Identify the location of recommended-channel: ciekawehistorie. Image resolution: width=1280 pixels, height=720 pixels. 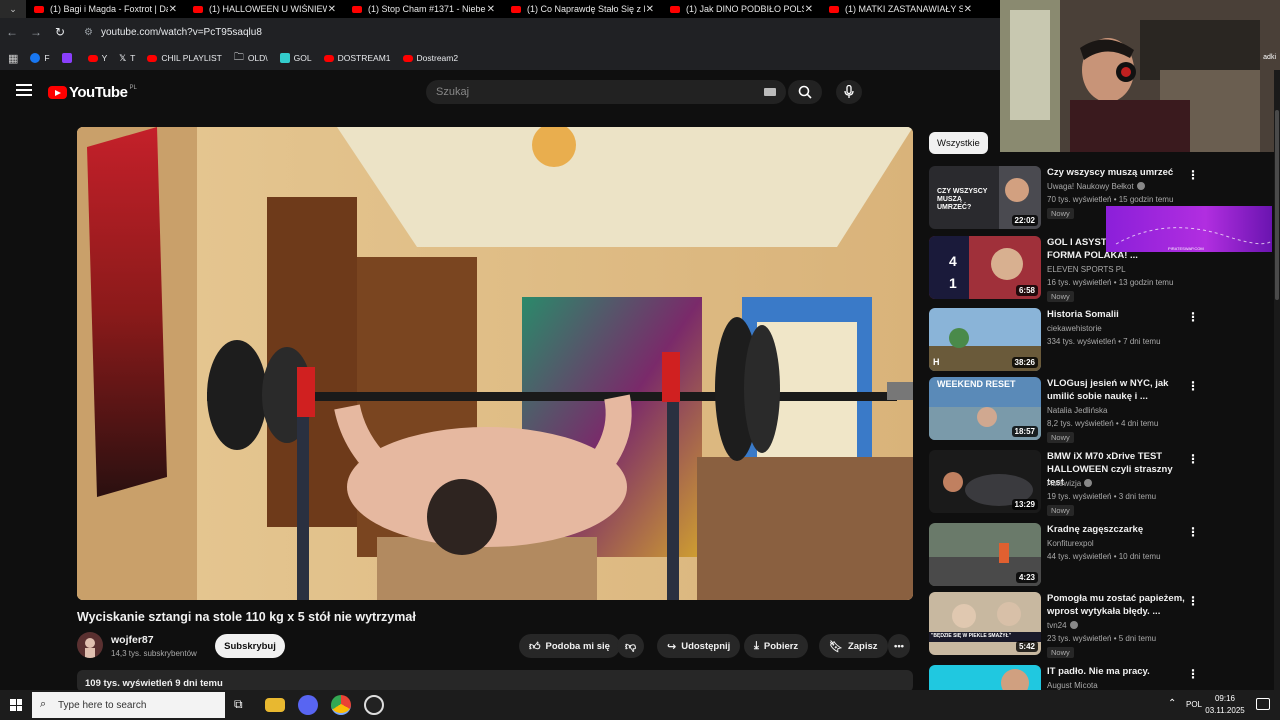
(1074, 328).